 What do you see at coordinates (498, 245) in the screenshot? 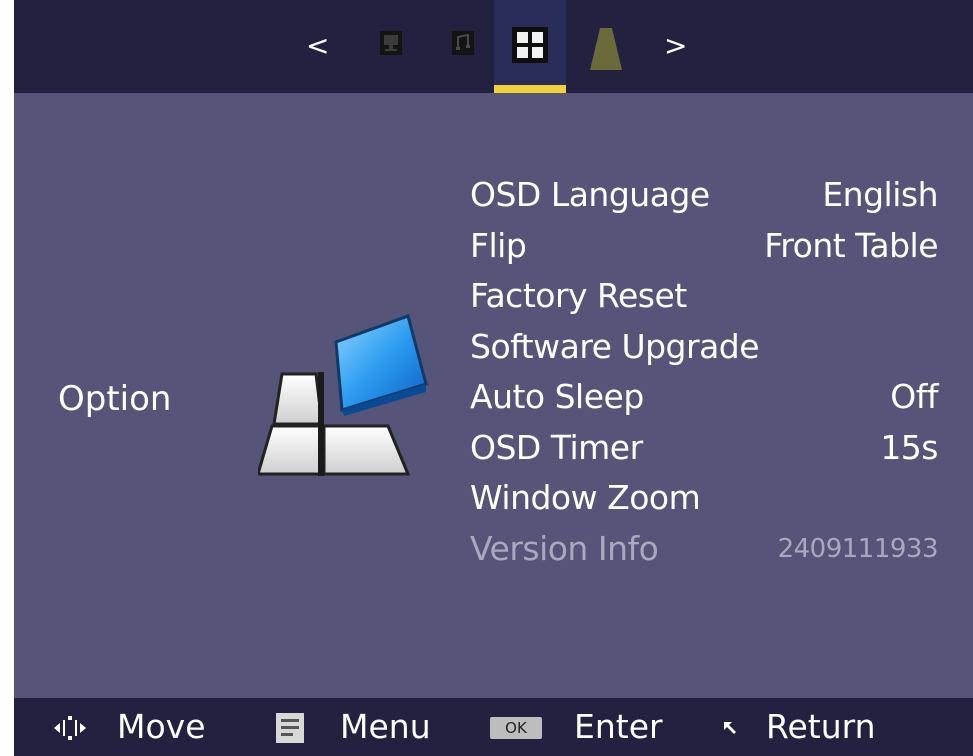
I see `menu-item-label: Flip` at bounding box center [498, 245].